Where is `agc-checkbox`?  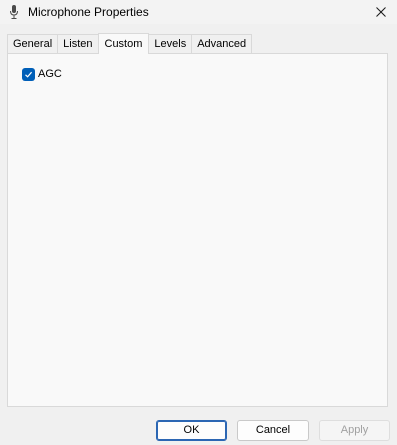 agc-checkbox is located at coordinates (28, 74).